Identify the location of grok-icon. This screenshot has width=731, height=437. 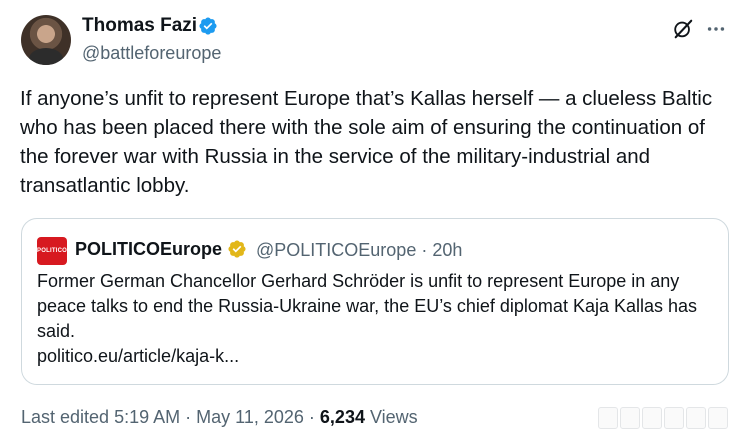
(683, 29).